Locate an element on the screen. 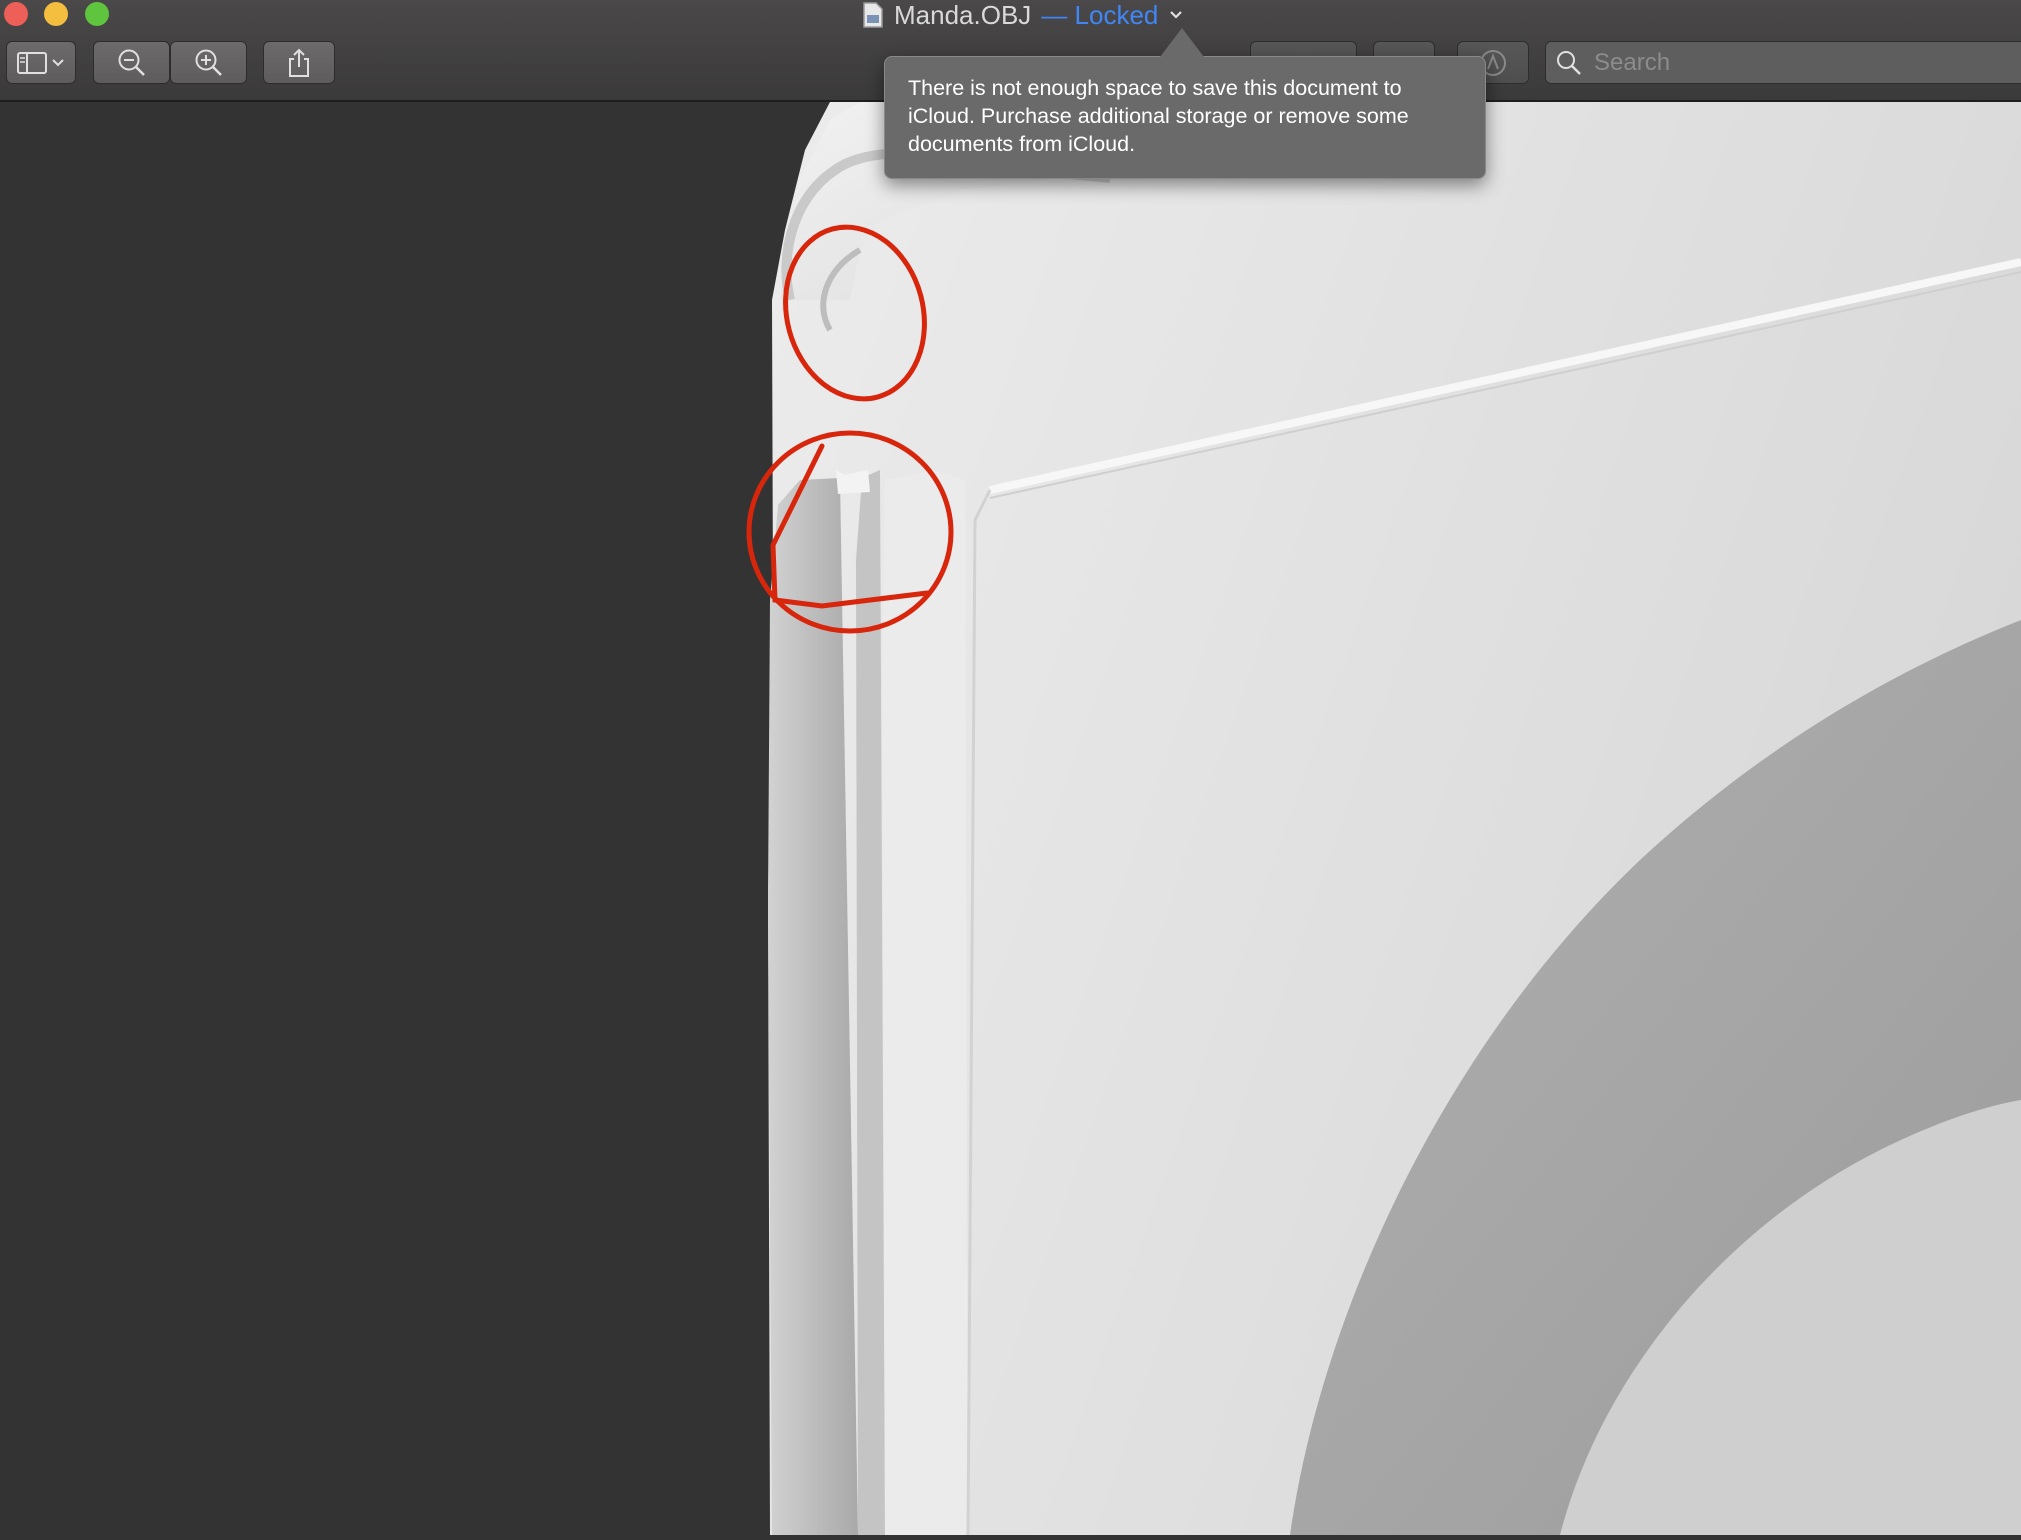 The height and width of the screenshot is (1540, 2021). sidebar-toggle-button is located at coordinates (41, 62).